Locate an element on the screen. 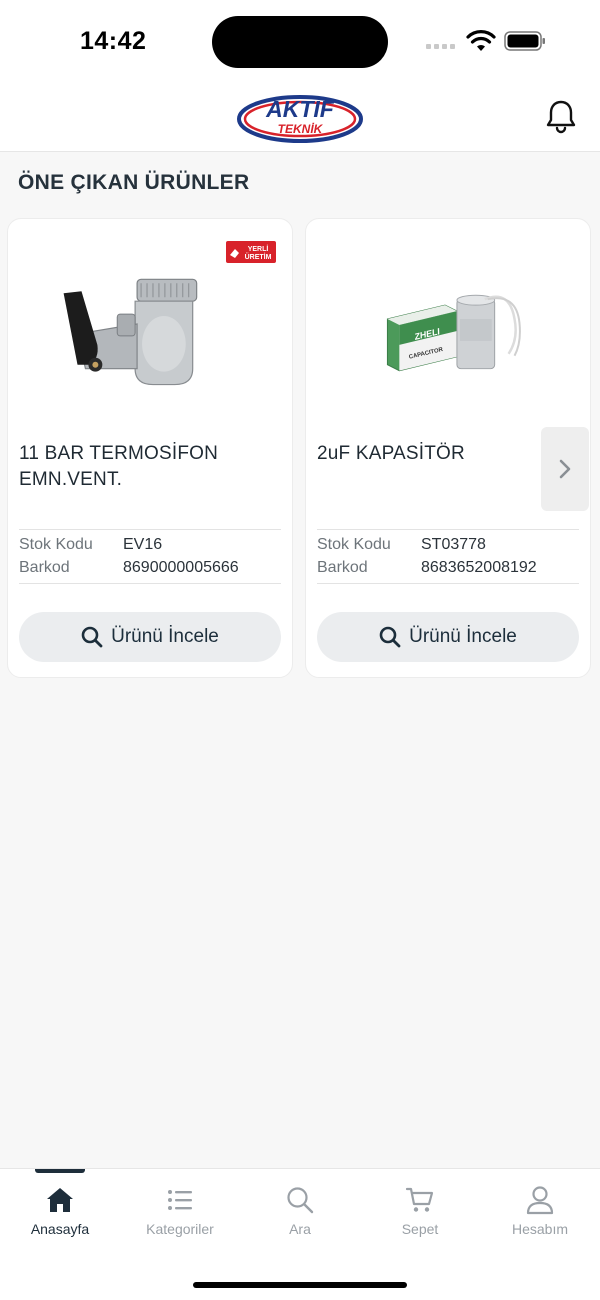  stock-code-value: ST03778 is located at coordinates (453, 544).